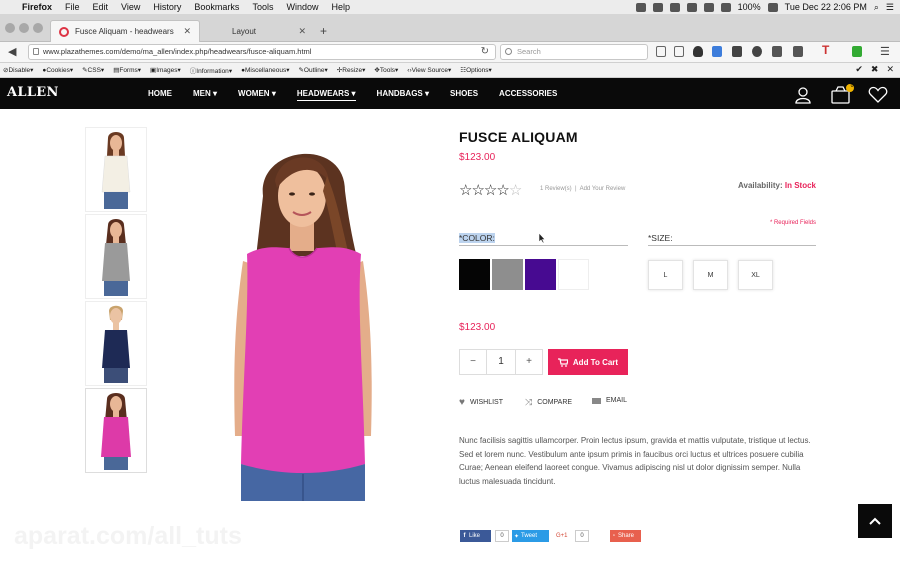 The width and height of the screenshot is (900, 563). I want to click on nav-men: MEN ▾, so click(205, 93).